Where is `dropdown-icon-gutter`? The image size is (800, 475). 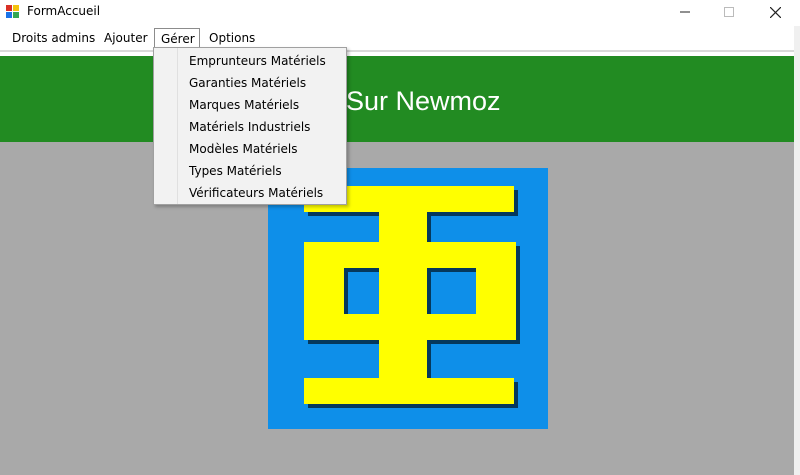
dropdown-icon-gutter is located at coordinates (166, 126).